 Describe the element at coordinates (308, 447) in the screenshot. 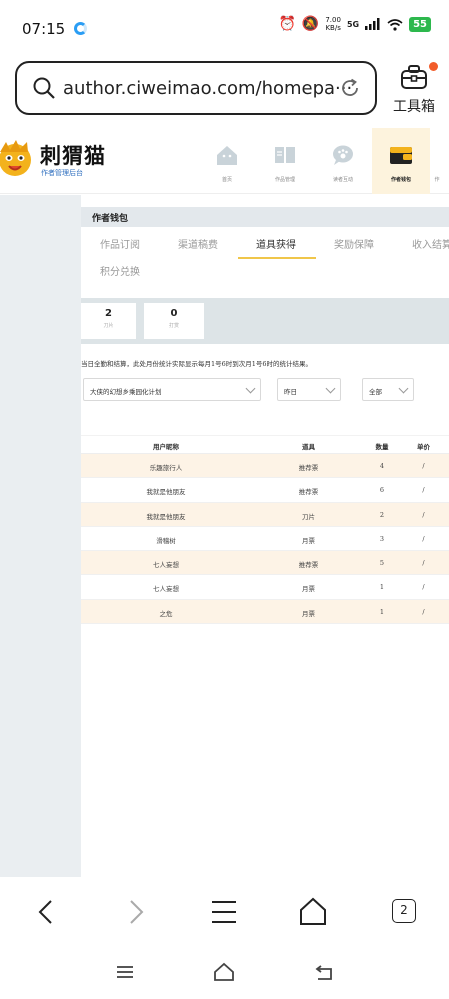

I see `col-header-item: 道具` at that location.